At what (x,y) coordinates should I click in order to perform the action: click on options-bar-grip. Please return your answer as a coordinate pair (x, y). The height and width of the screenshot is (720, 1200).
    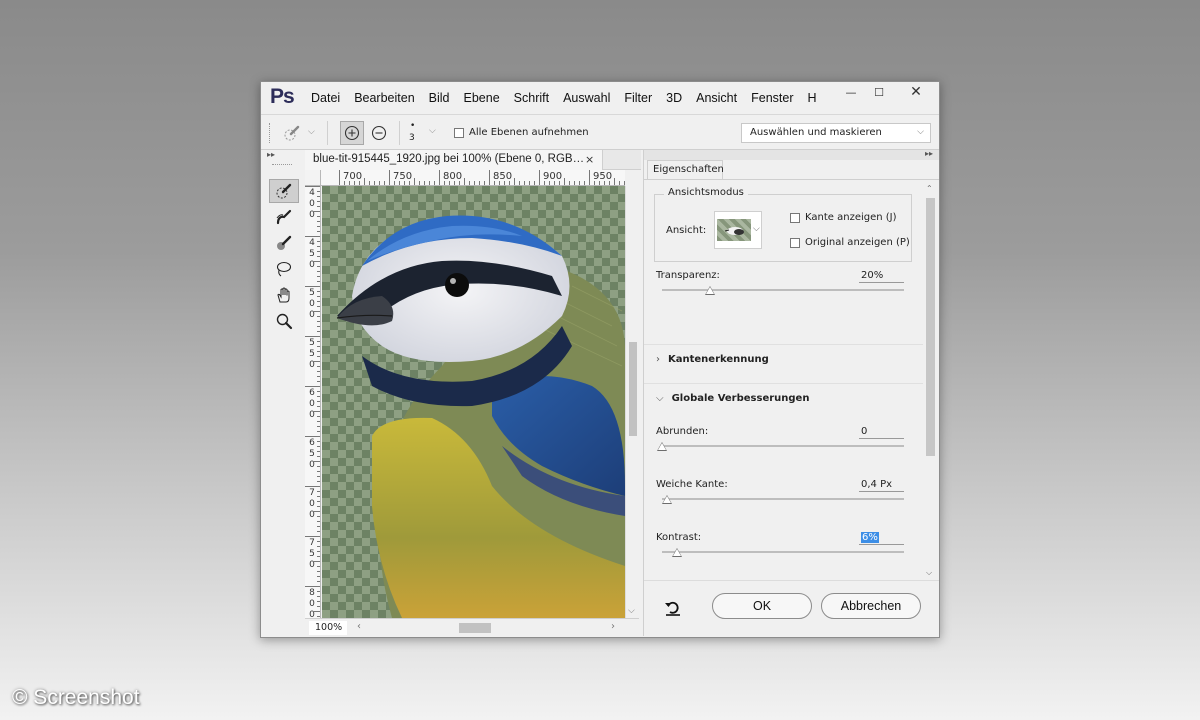
    Looking at the image, I should click on (270, 133).